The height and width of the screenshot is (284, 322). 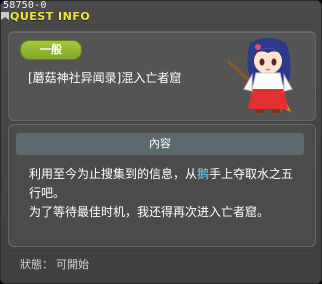 What do you see at coordinates (36, 264) in the screenshot?
I see `status-label: 狀態：` at bounding box center [36, 264].